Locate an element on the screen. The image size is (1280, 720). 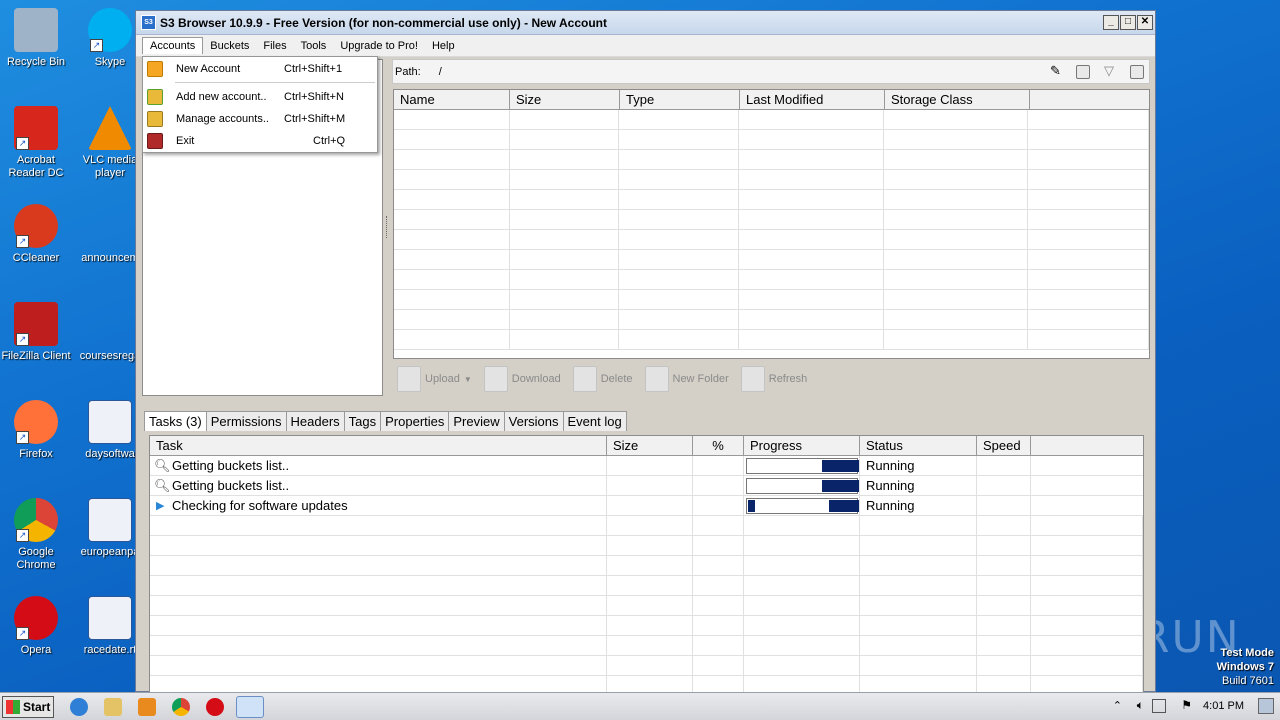
tab-permissions: Permissions is located at coordinates (246, 421).